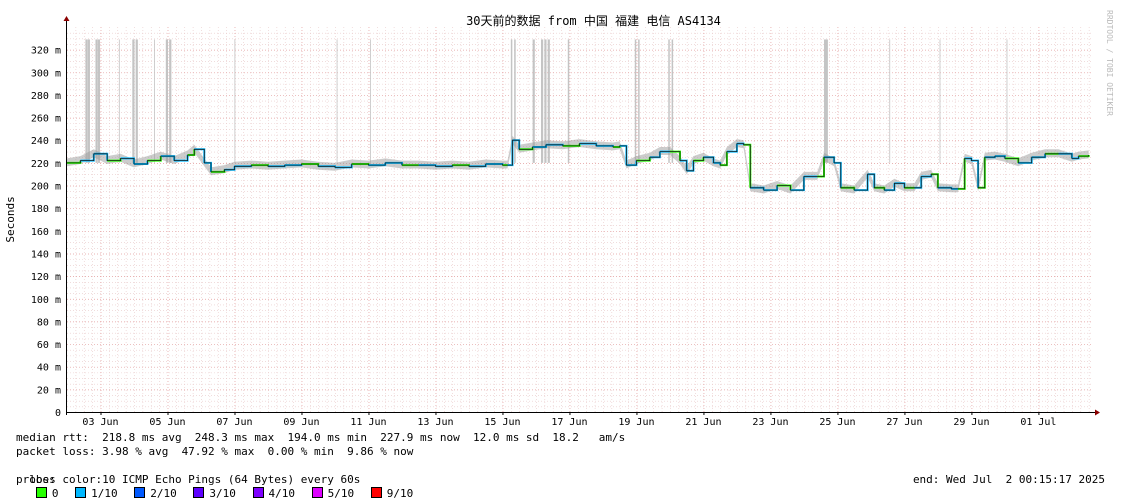 The height and width of the screenshot is (501, 1121). I want to click on y-tick-label: 100 m, so click(46, 300).